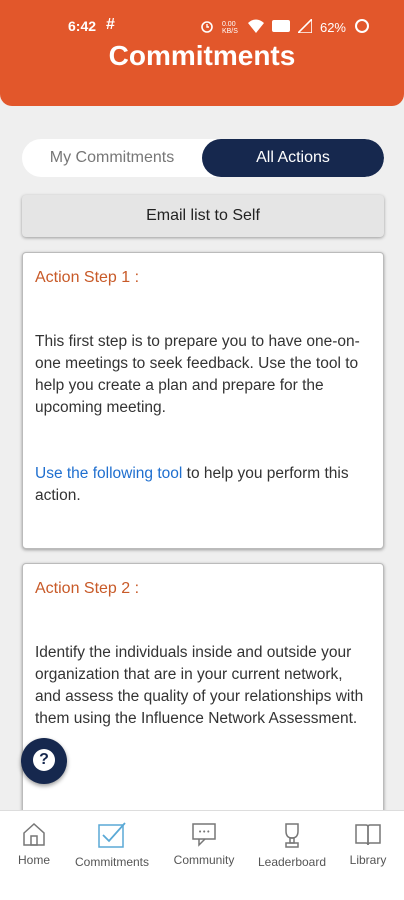 This screenshot has width=404, height=900. What do you see at coordinates (255, 27) in the screenshot?
I see `wifi-icon` at bounding box center [255, 27].